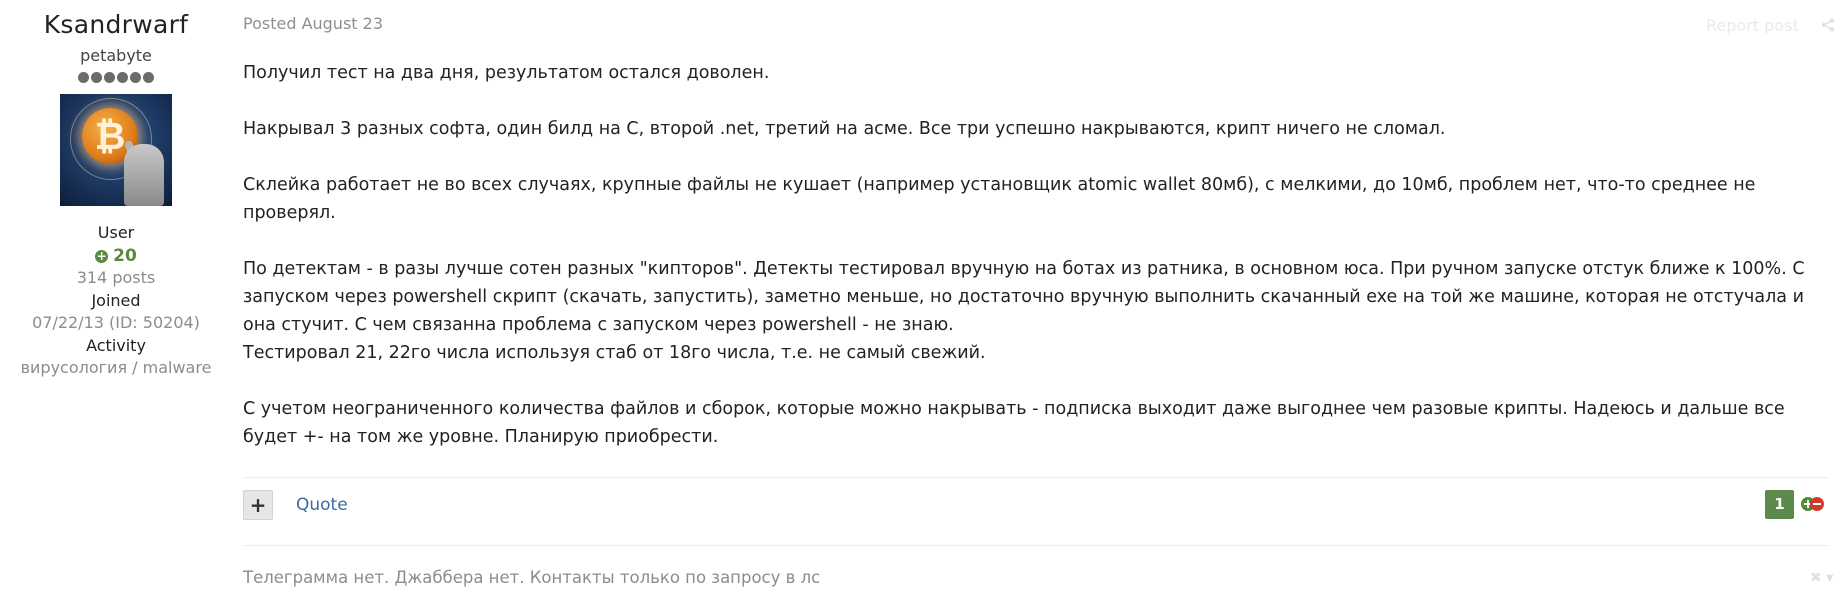  What do you see at coordinates (322, 505) in the screenshot?
I see `quote-button: Quote` at bounding box center [322, 505].